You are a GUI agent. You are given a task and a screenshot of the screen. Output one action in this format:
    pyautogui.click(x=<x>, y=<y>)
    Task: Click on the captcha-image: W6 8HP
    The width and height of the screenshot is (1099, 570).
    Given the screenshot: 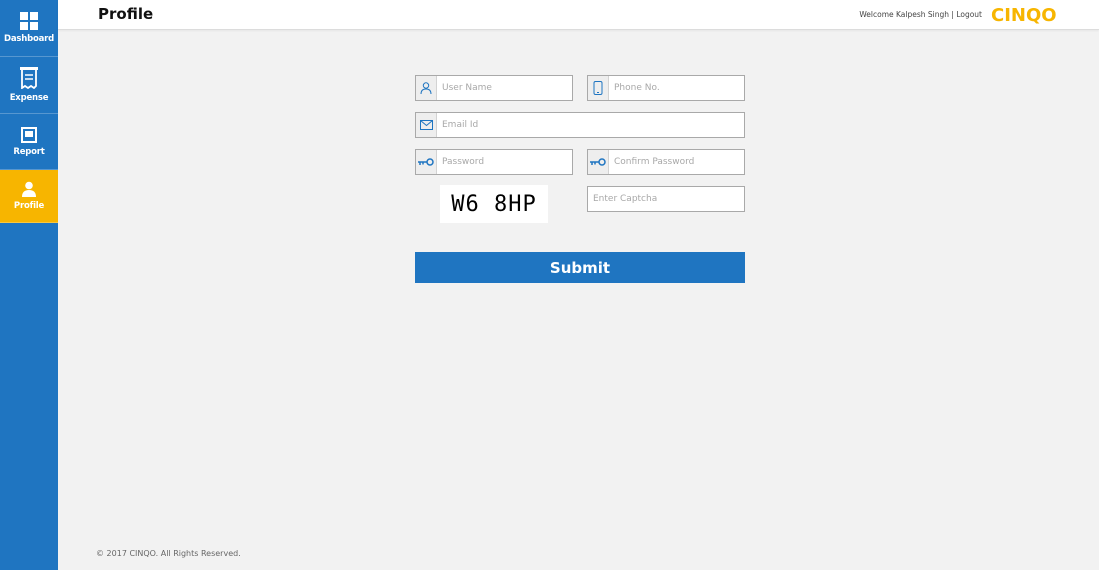 What is the action you would take?
    pyautogui.click(x=494, y=204)
    